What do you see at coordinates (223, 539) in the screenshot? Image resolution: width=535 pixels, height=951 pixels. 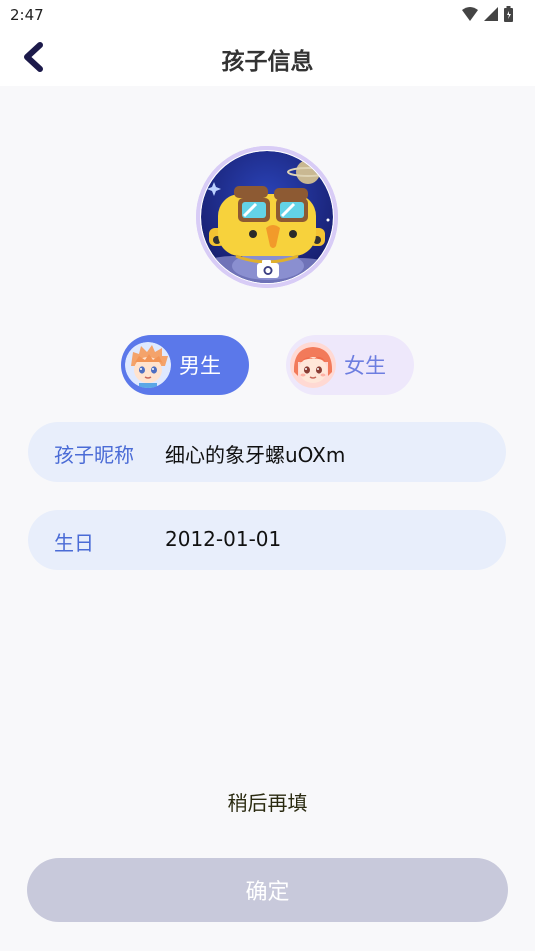 I see `birthday-value: 2012-01-01` at bounding box center [223, 539].